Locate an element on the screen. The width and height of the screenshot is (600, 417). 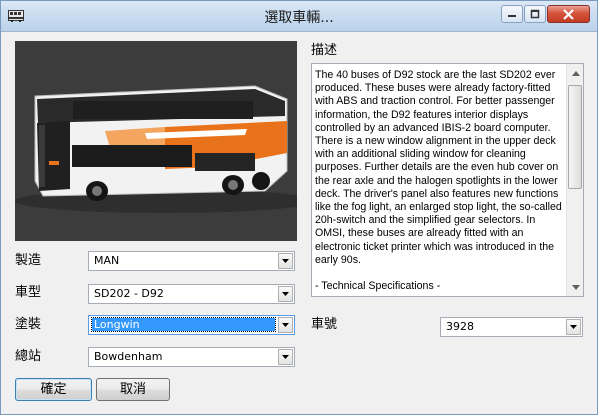
fleet-number-value: 3928 is located at coordinates (460, 326).